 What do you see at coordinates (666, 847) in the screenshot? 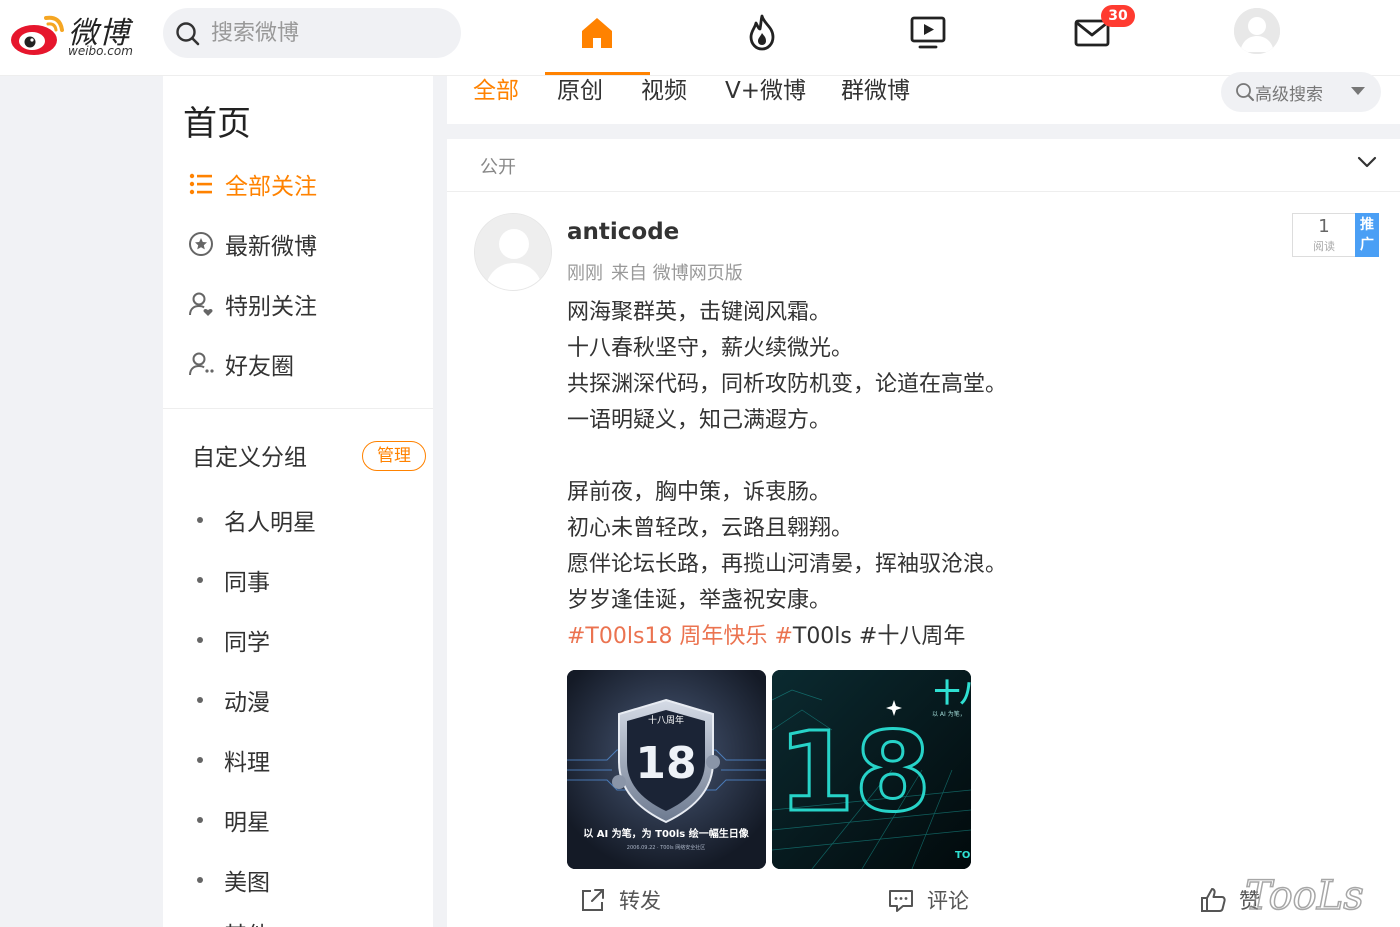
I see `image-subcaption: 2006.09.22 · T00ls 网络安全社区` at bounding box center [666, 847].